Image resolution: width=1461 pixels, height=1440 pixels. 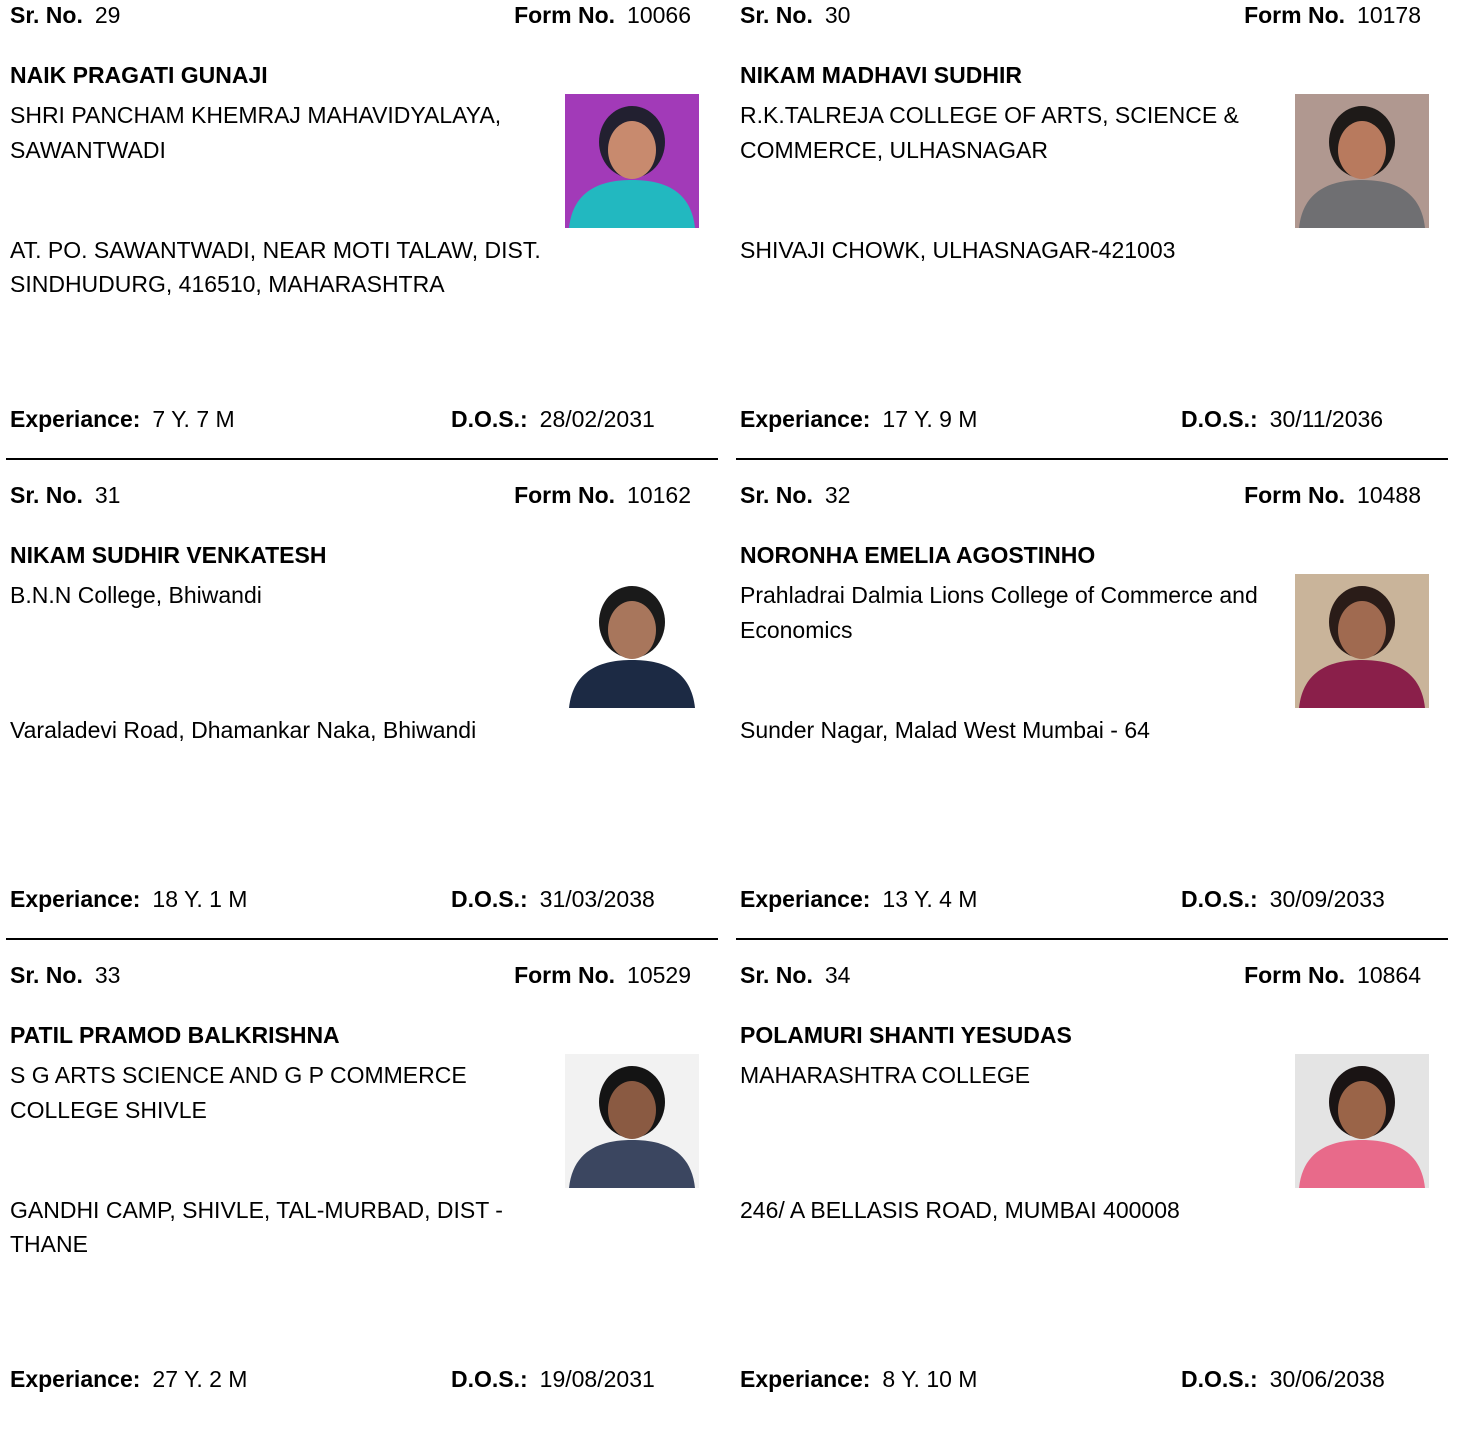 I want to click on sr-no: Sr. No. 31, so click(x=65, y=495).